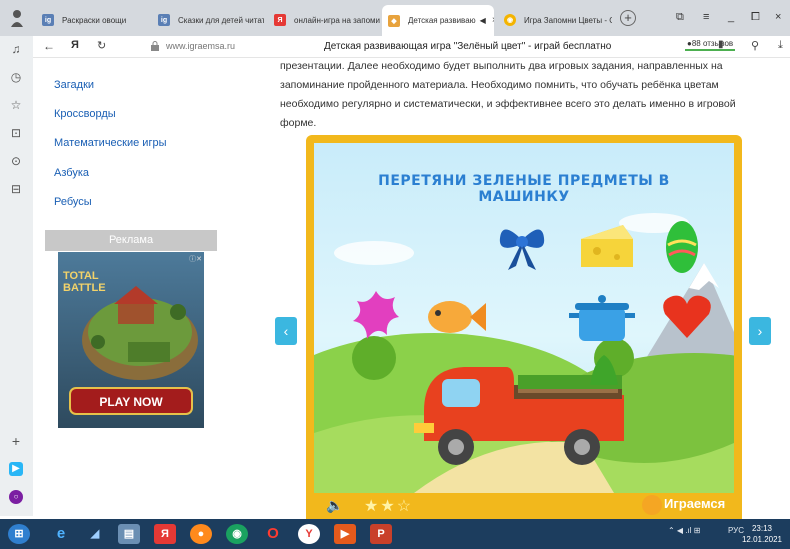 This screenshot has width=790, height=549. What do you see at coordinates (334, 505) in the screenshot?
I see `sound-icon: 🔈` at bounding box center [334, 505].